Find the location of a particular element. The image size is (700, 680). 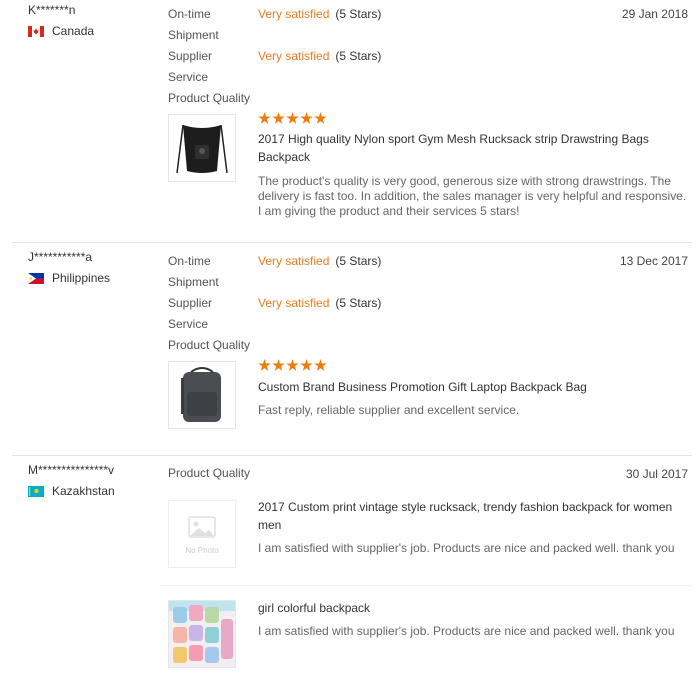

country-label: Kazakhstan is located at coordinates (83, 491).